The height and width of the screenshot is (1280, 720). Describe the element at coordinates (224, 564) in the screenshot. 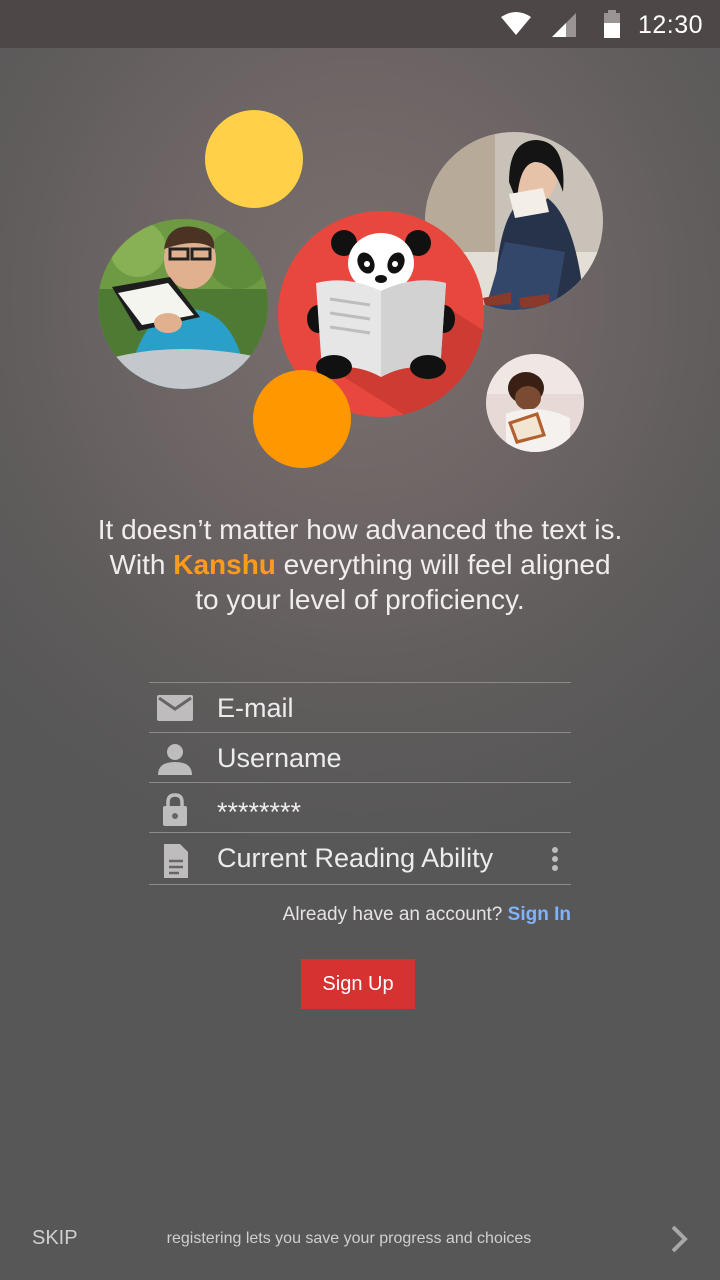

I see `brand-name: Kanshu` at that location.